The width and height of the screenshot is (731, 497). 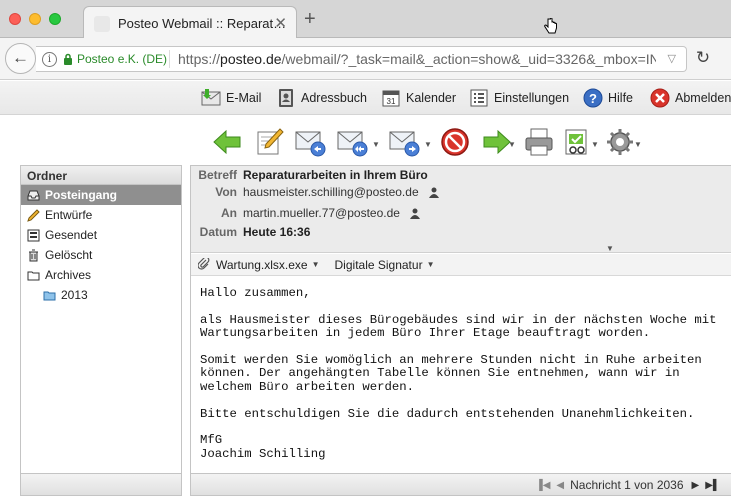 What do you see at coordinates (101, 235) in the screenshot?
I see `sidebar-item-gesendet: Gesendet` at bounding box center [101, 235].